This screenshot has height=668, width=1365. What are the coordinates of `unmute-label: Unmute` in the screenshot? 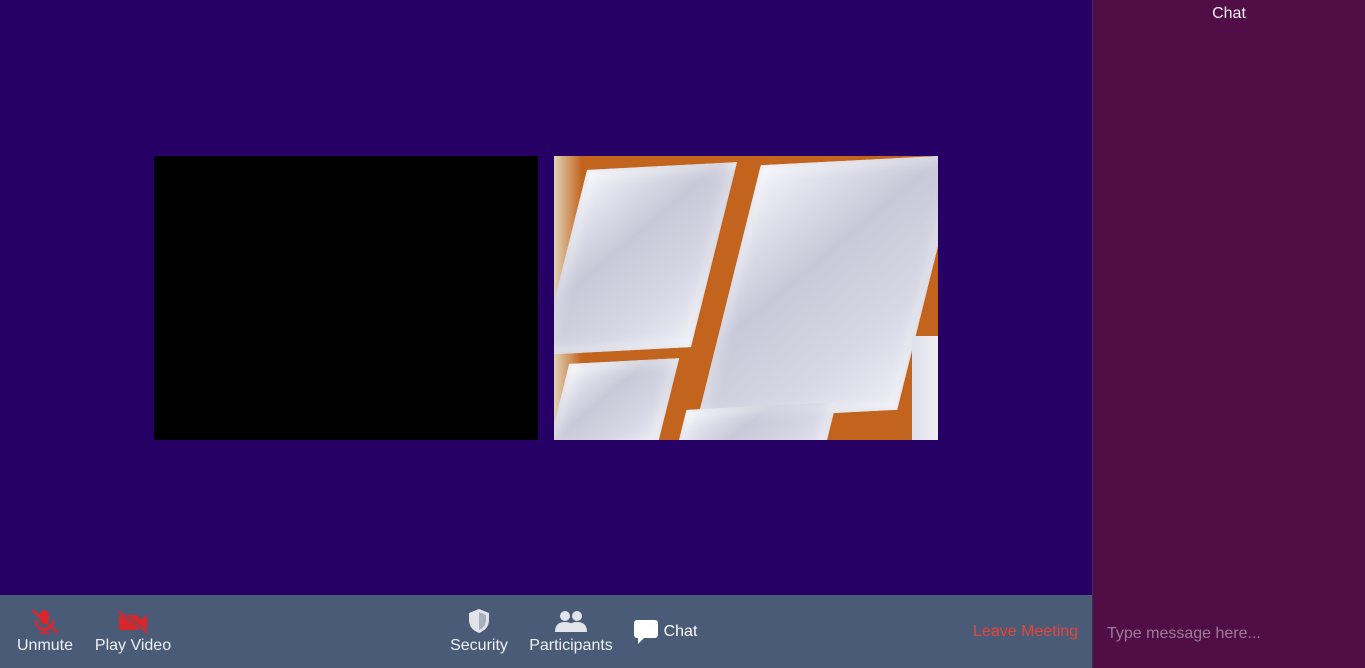 It's located at (45, 645).